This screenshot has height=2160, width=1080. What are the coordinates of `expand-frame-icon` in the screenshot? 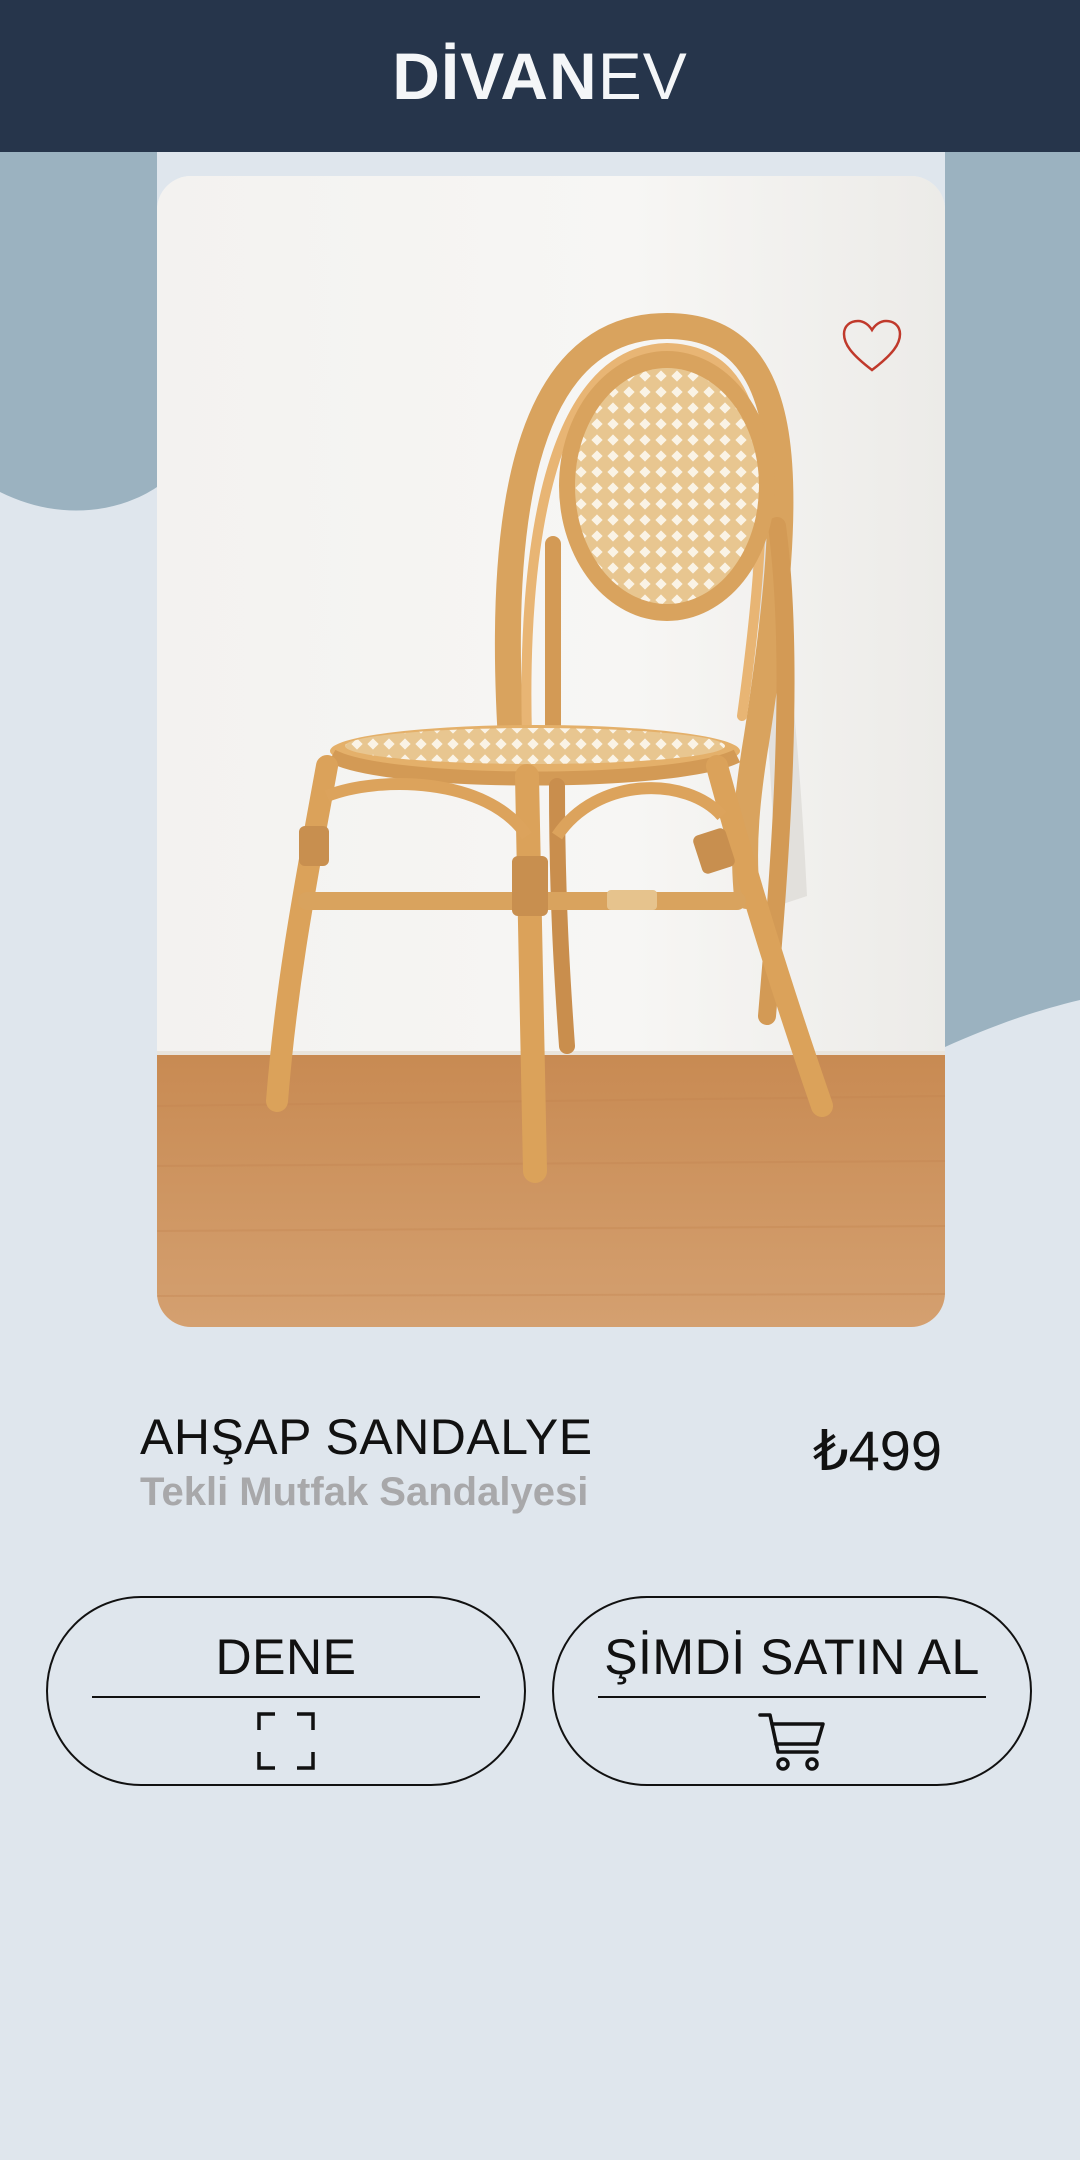 It's located at (286, 1741).